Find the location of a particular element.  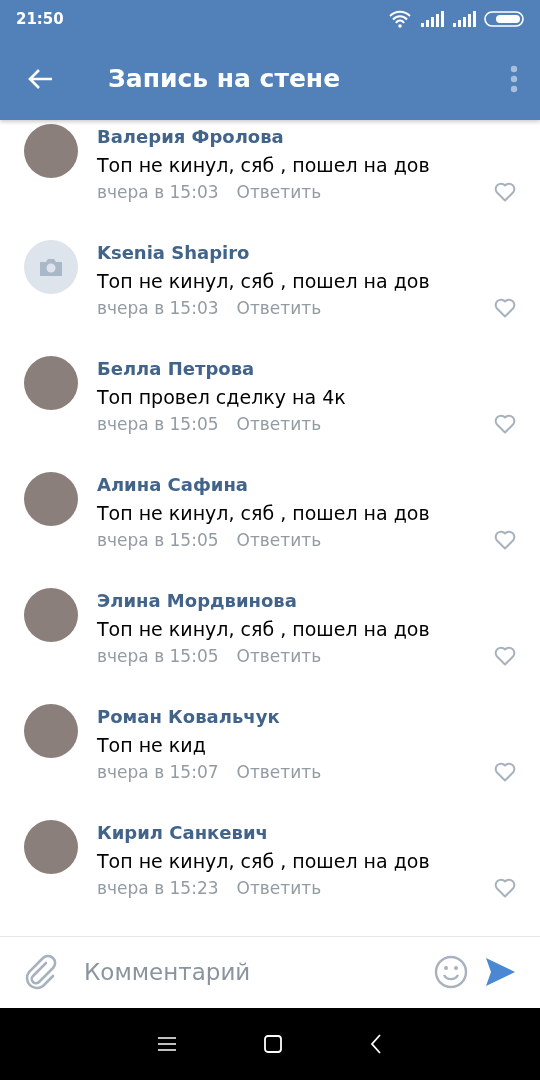

comment-text: Топ провел сделку на 4к is located at coordinates (222, 397).